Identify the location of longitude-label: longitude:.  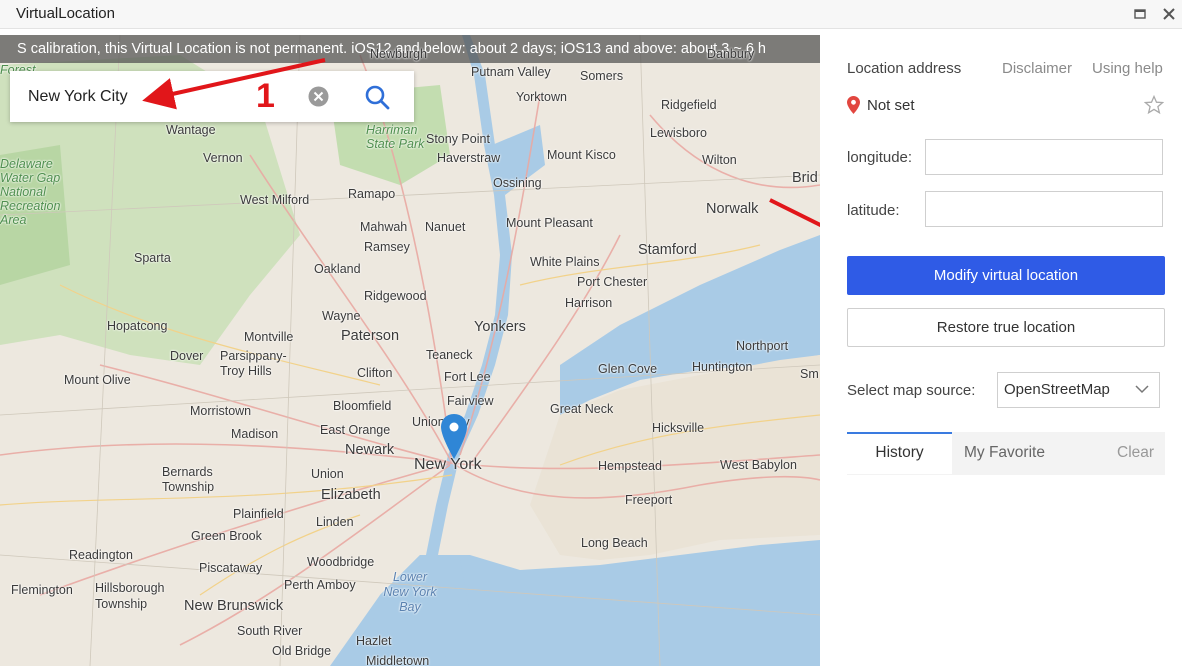
(880, 157).